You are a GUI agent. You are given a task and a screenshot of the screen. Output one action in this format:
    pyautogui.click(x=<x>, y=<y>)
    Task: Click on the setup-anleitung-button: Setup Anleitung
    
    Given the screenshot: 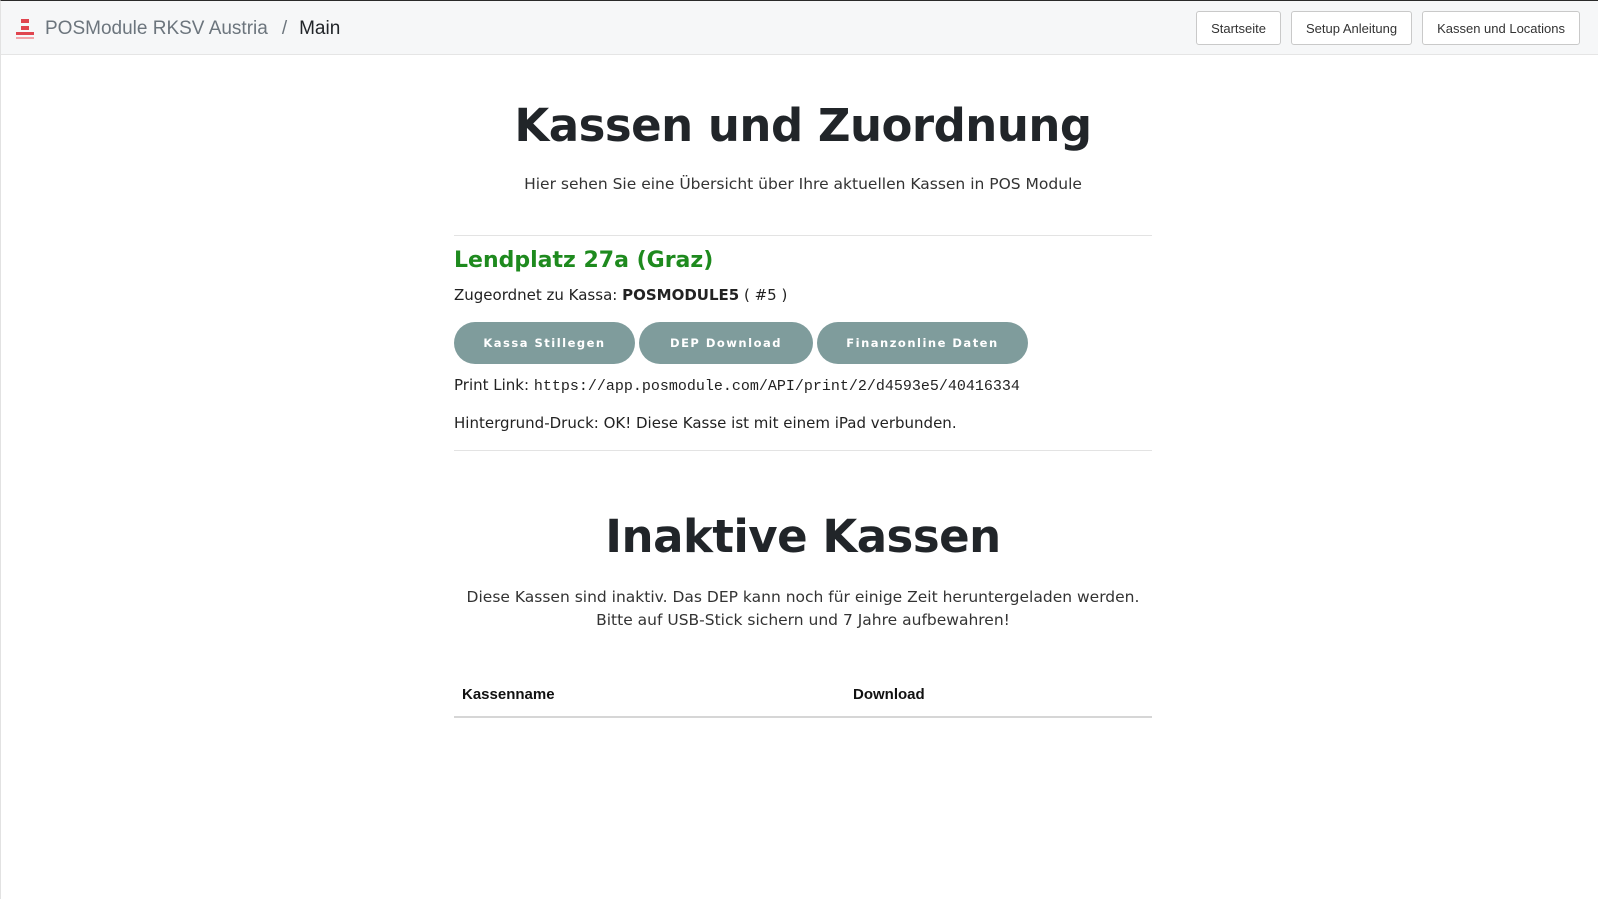 What is the action you would take?
    pyautogui.click(x=1351, y=28)
    